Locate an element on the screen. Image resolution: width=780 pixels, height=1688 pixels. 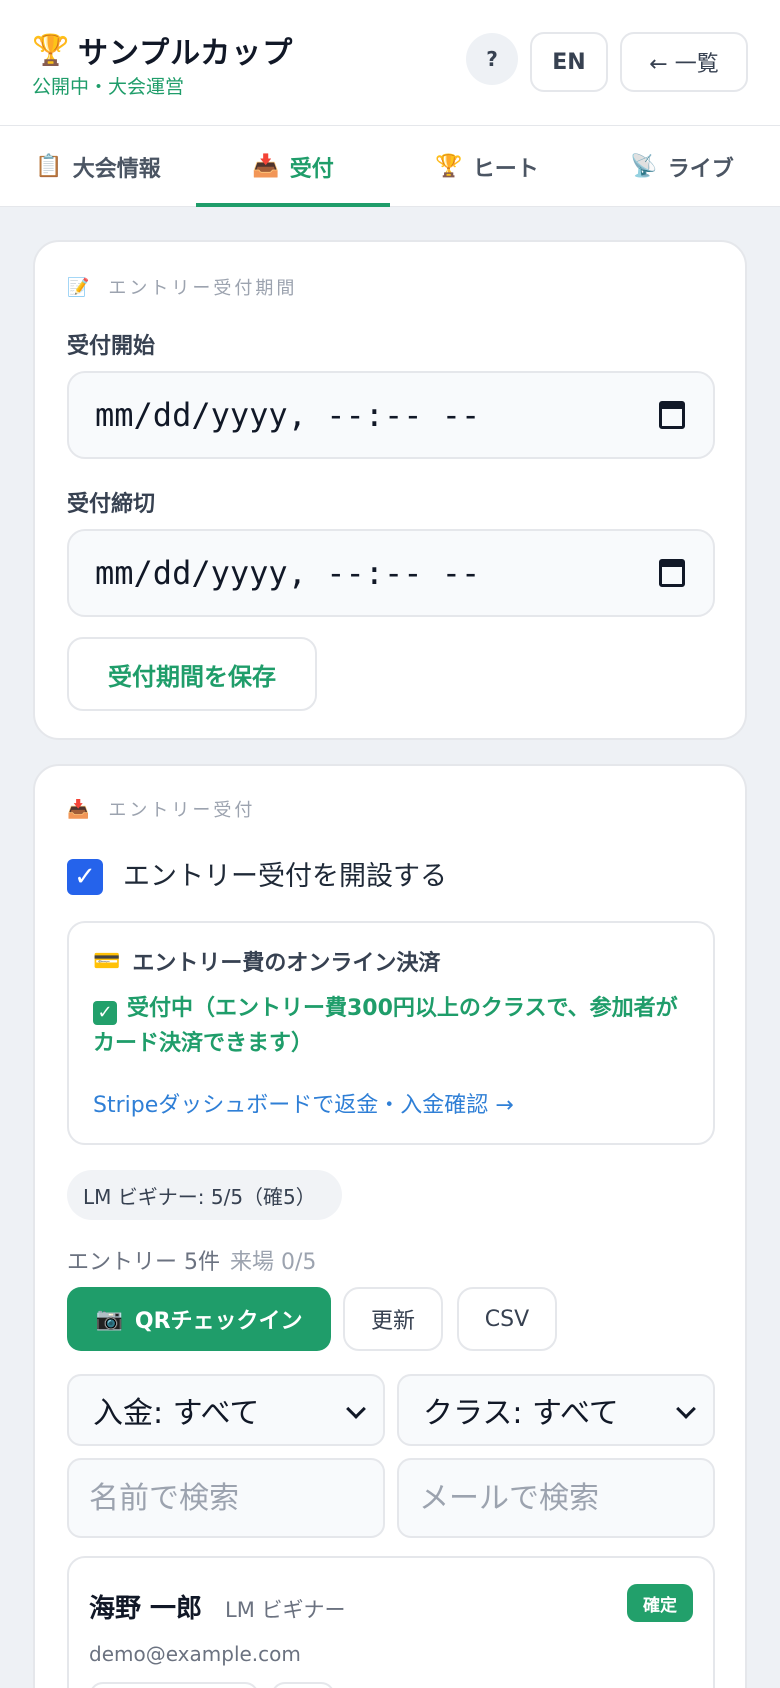
tab-live: 📡 ライブ is located at coordinates (682, 166).